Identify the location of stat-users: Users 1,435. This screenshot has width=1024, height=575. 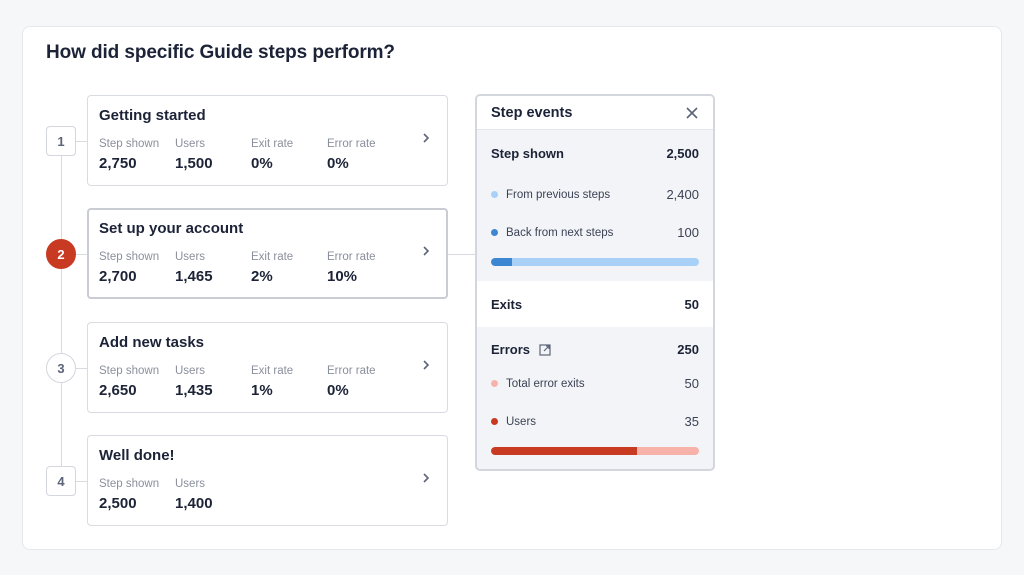
(194, 382).